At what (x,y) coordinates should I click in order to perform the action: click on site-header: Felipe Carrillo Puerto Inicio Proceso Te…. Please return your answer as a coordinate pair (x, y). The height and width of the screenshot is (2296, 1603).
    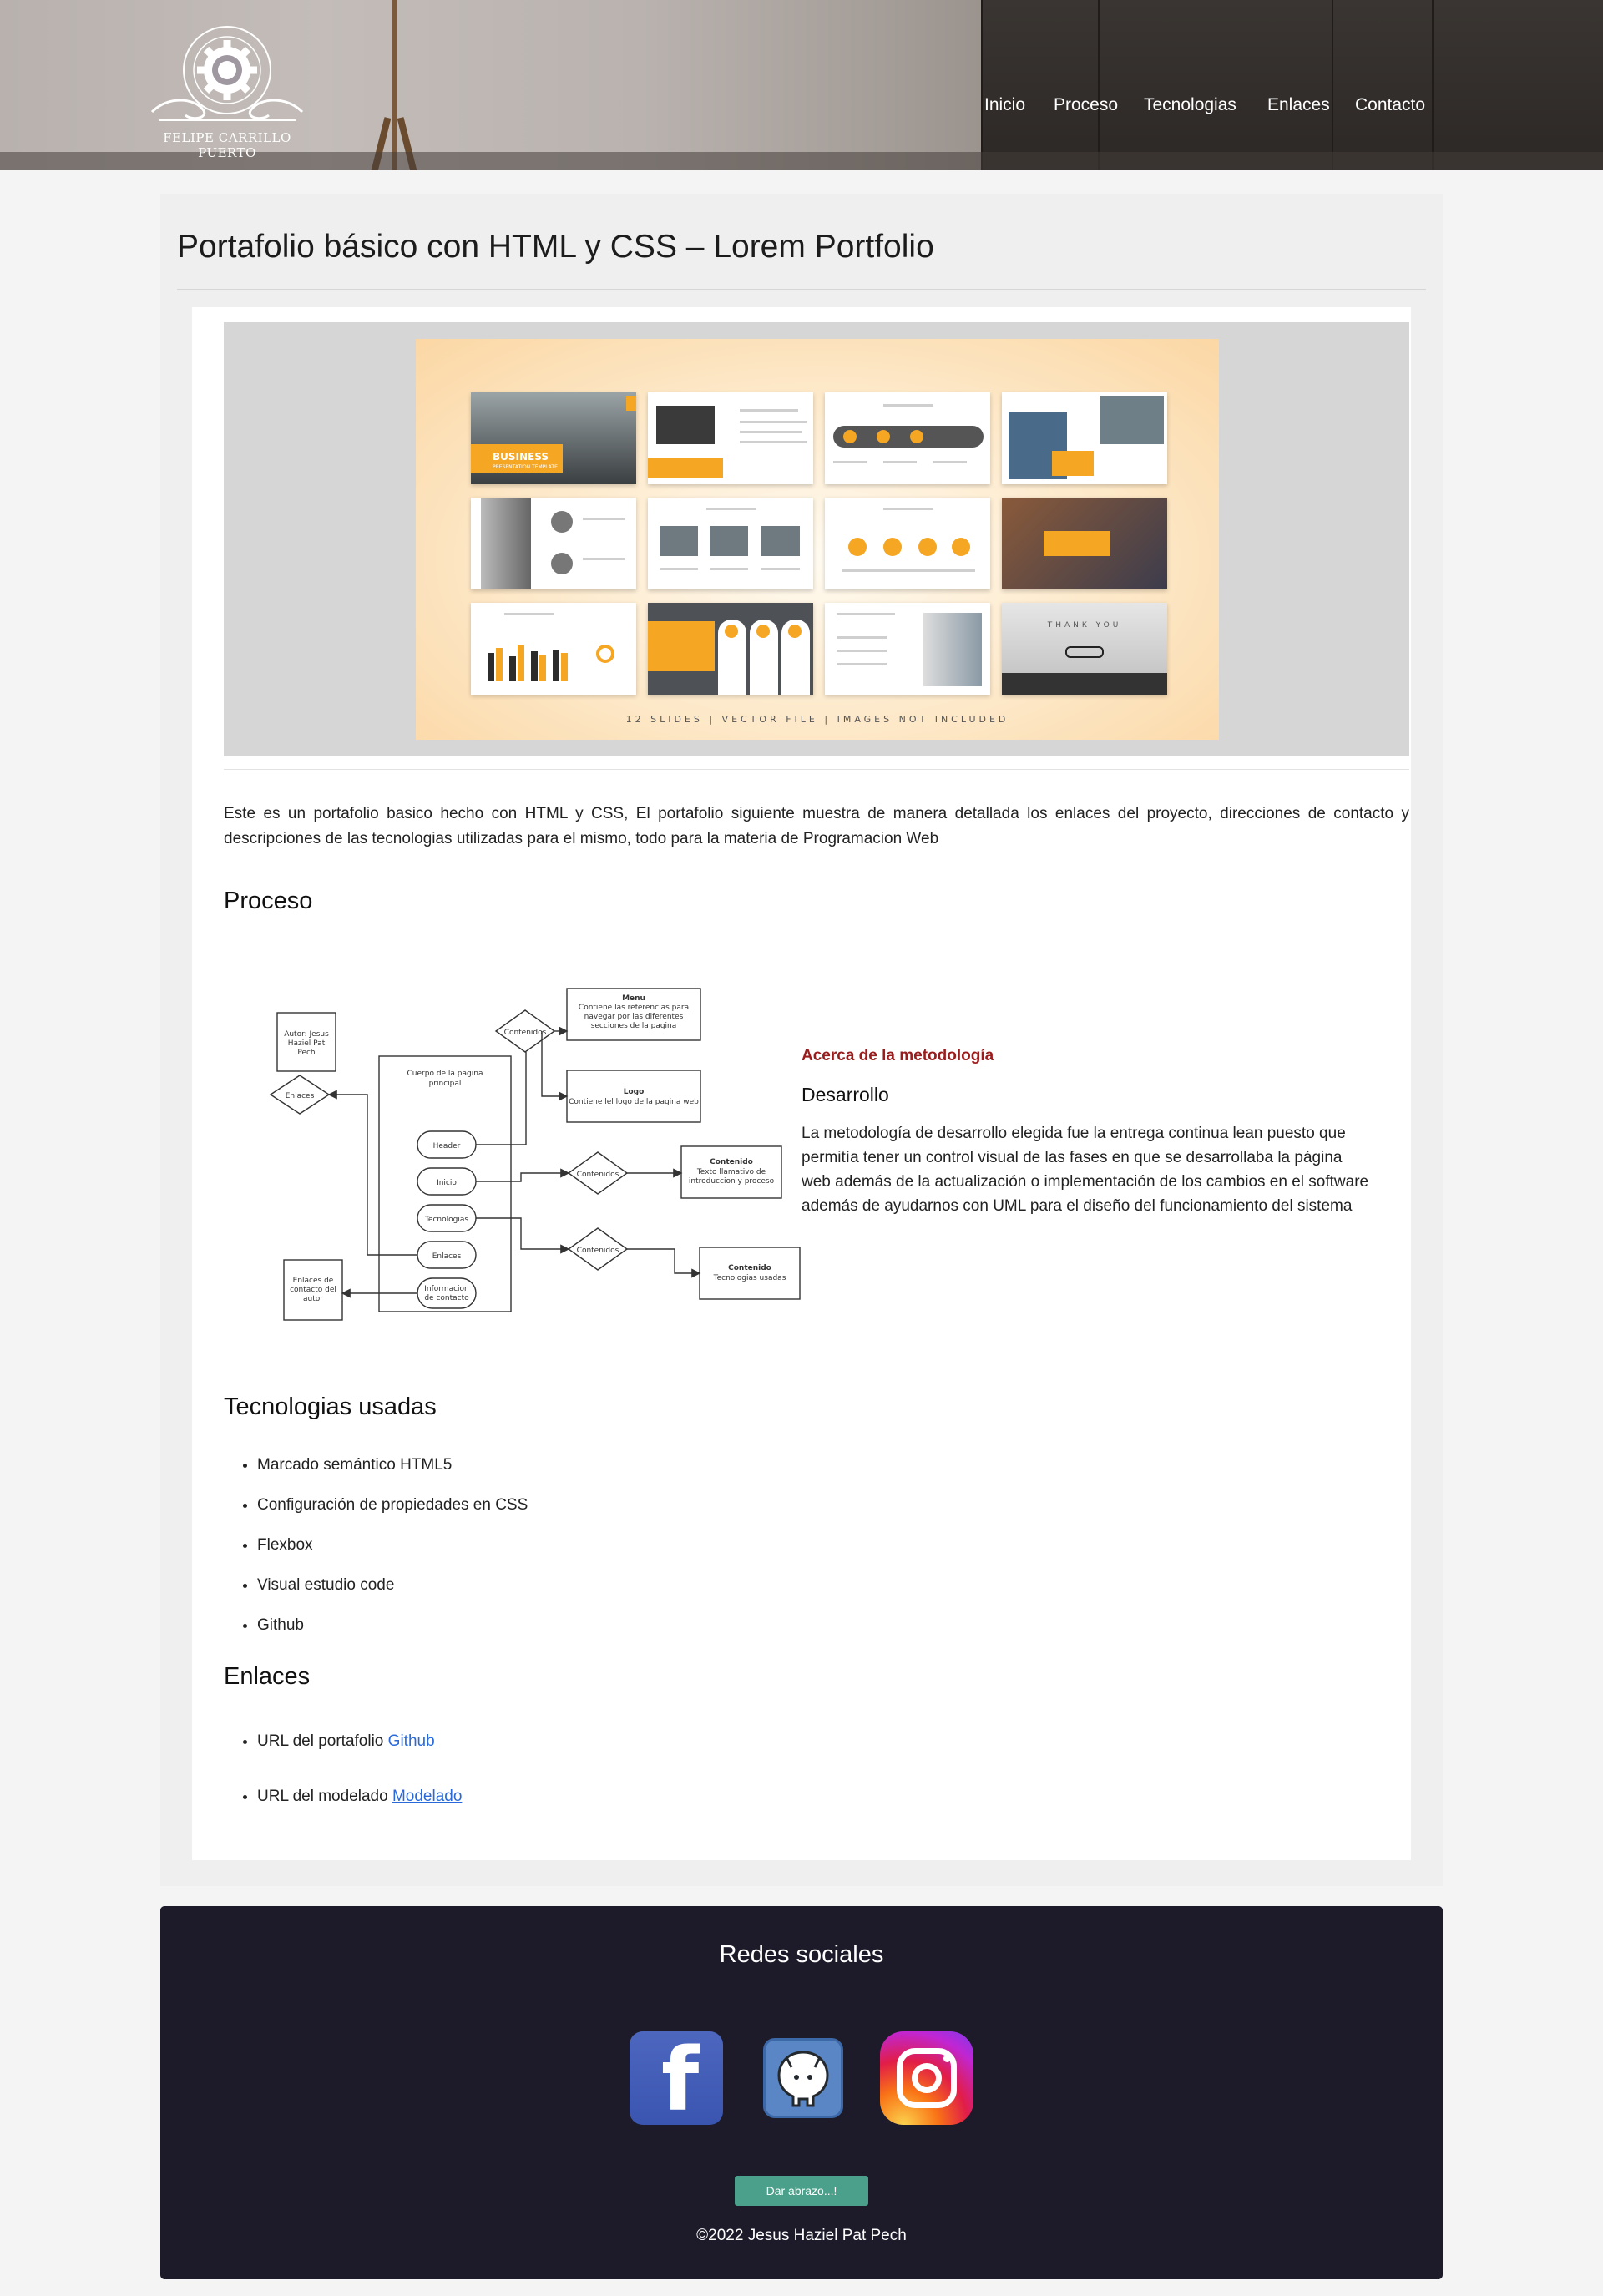
    Looking at the image, I should click on (801, 85).